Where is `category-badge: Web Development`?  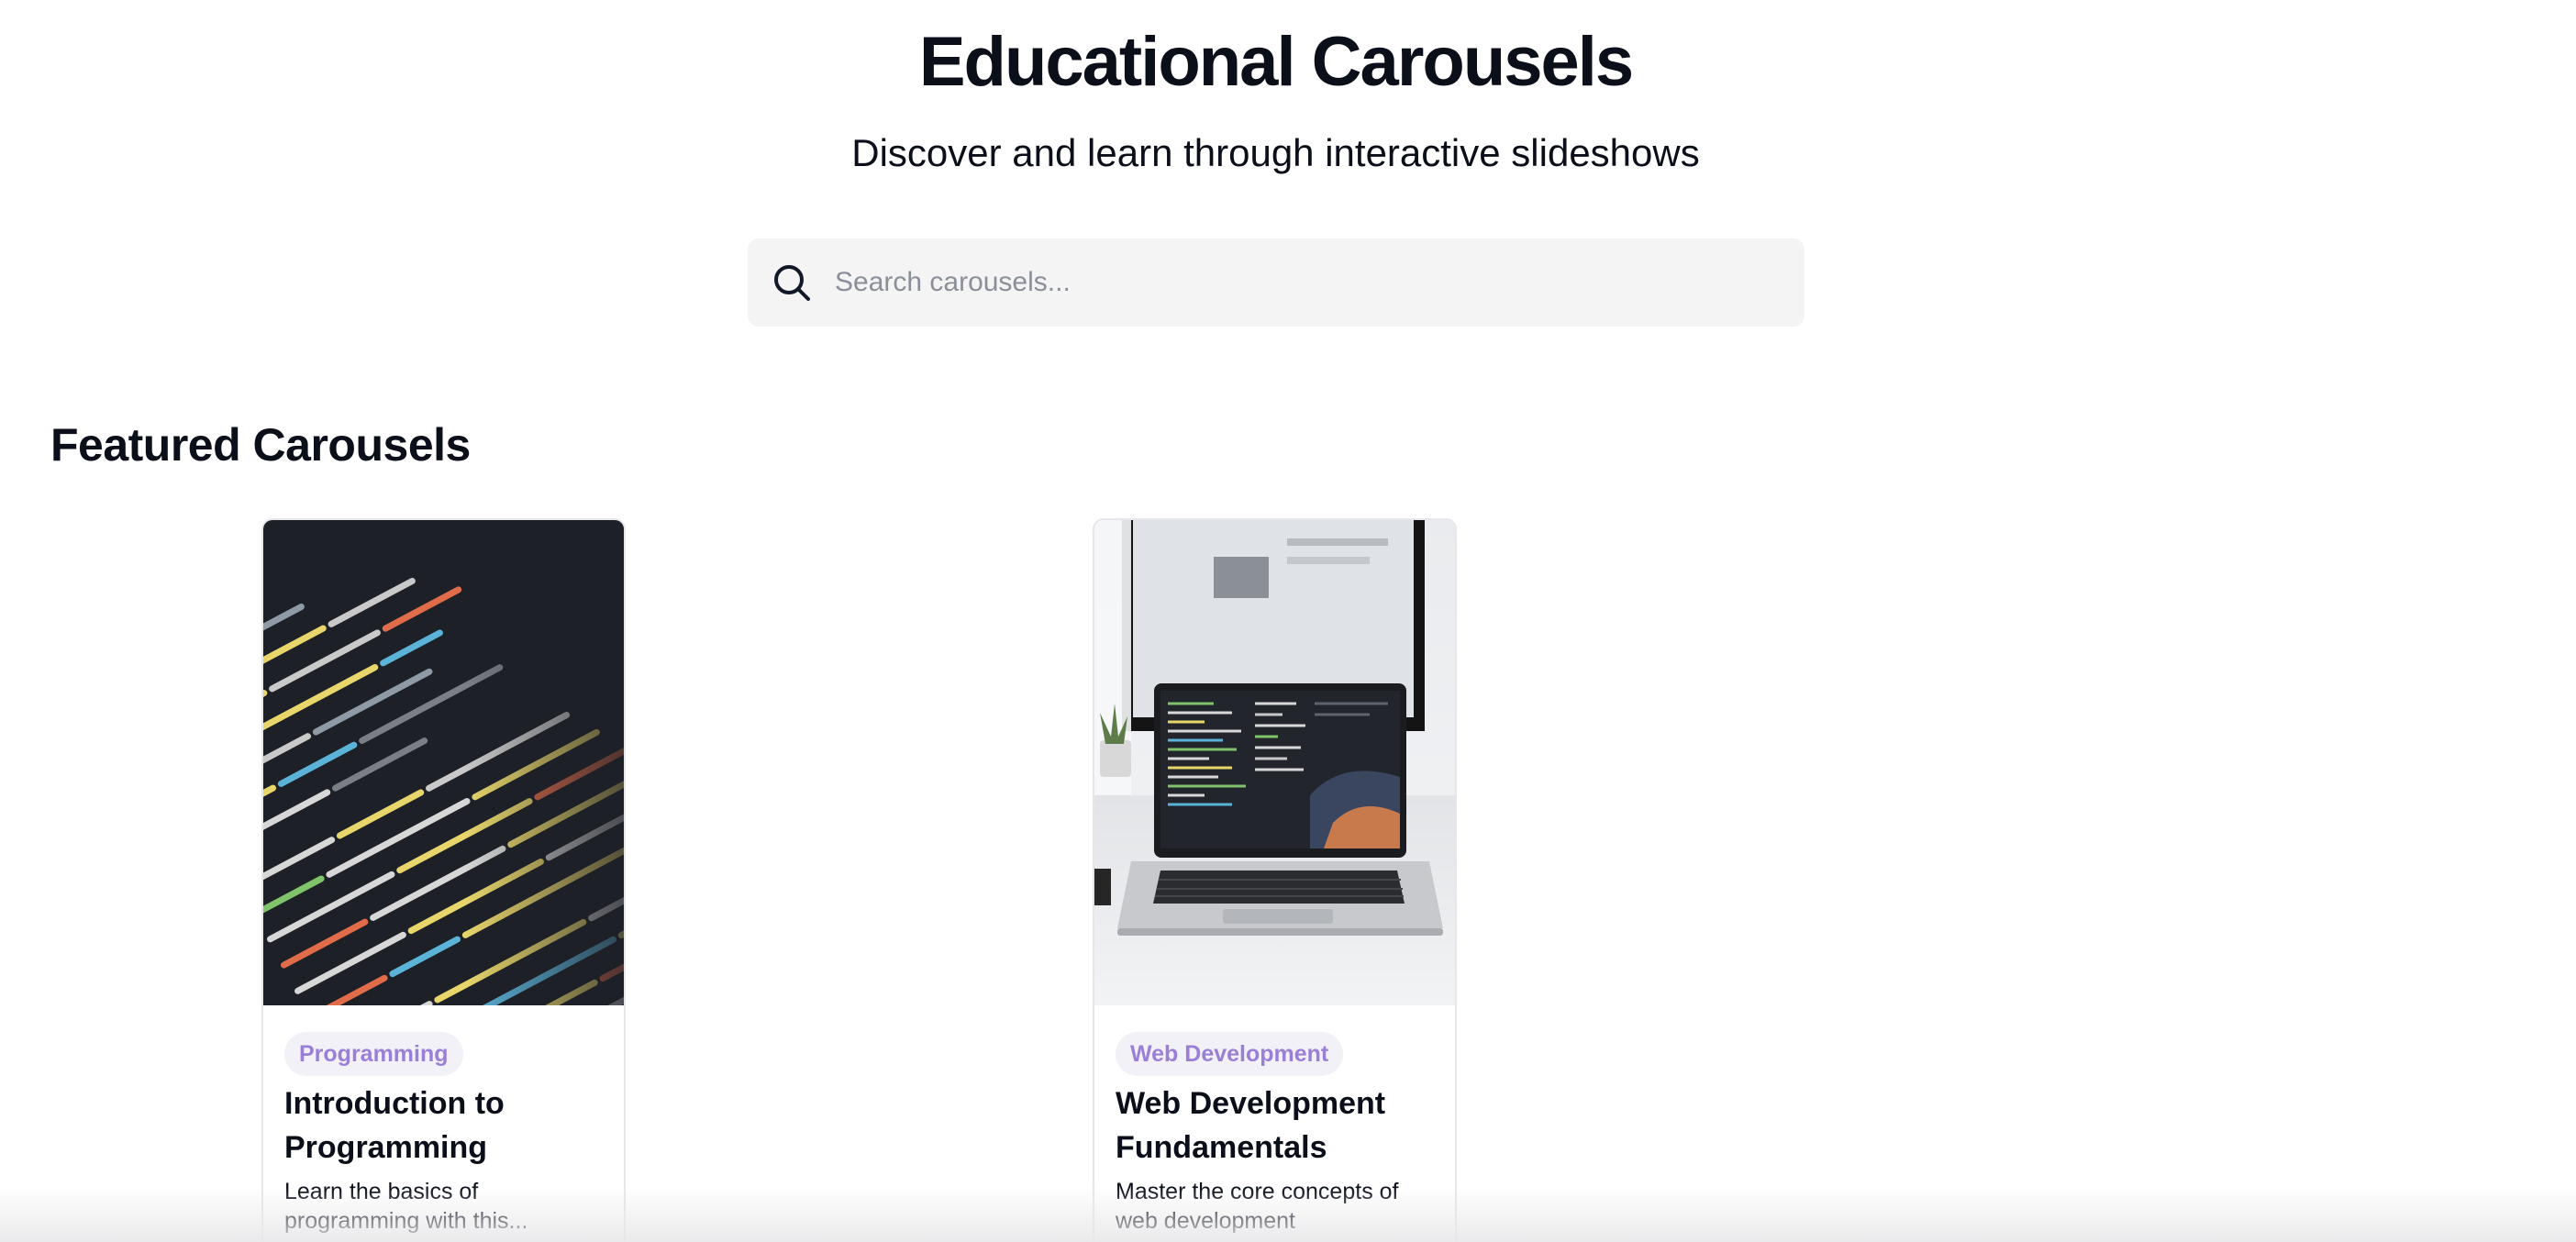
category-badge: Web Development is located at coordinates (1230, 1054).